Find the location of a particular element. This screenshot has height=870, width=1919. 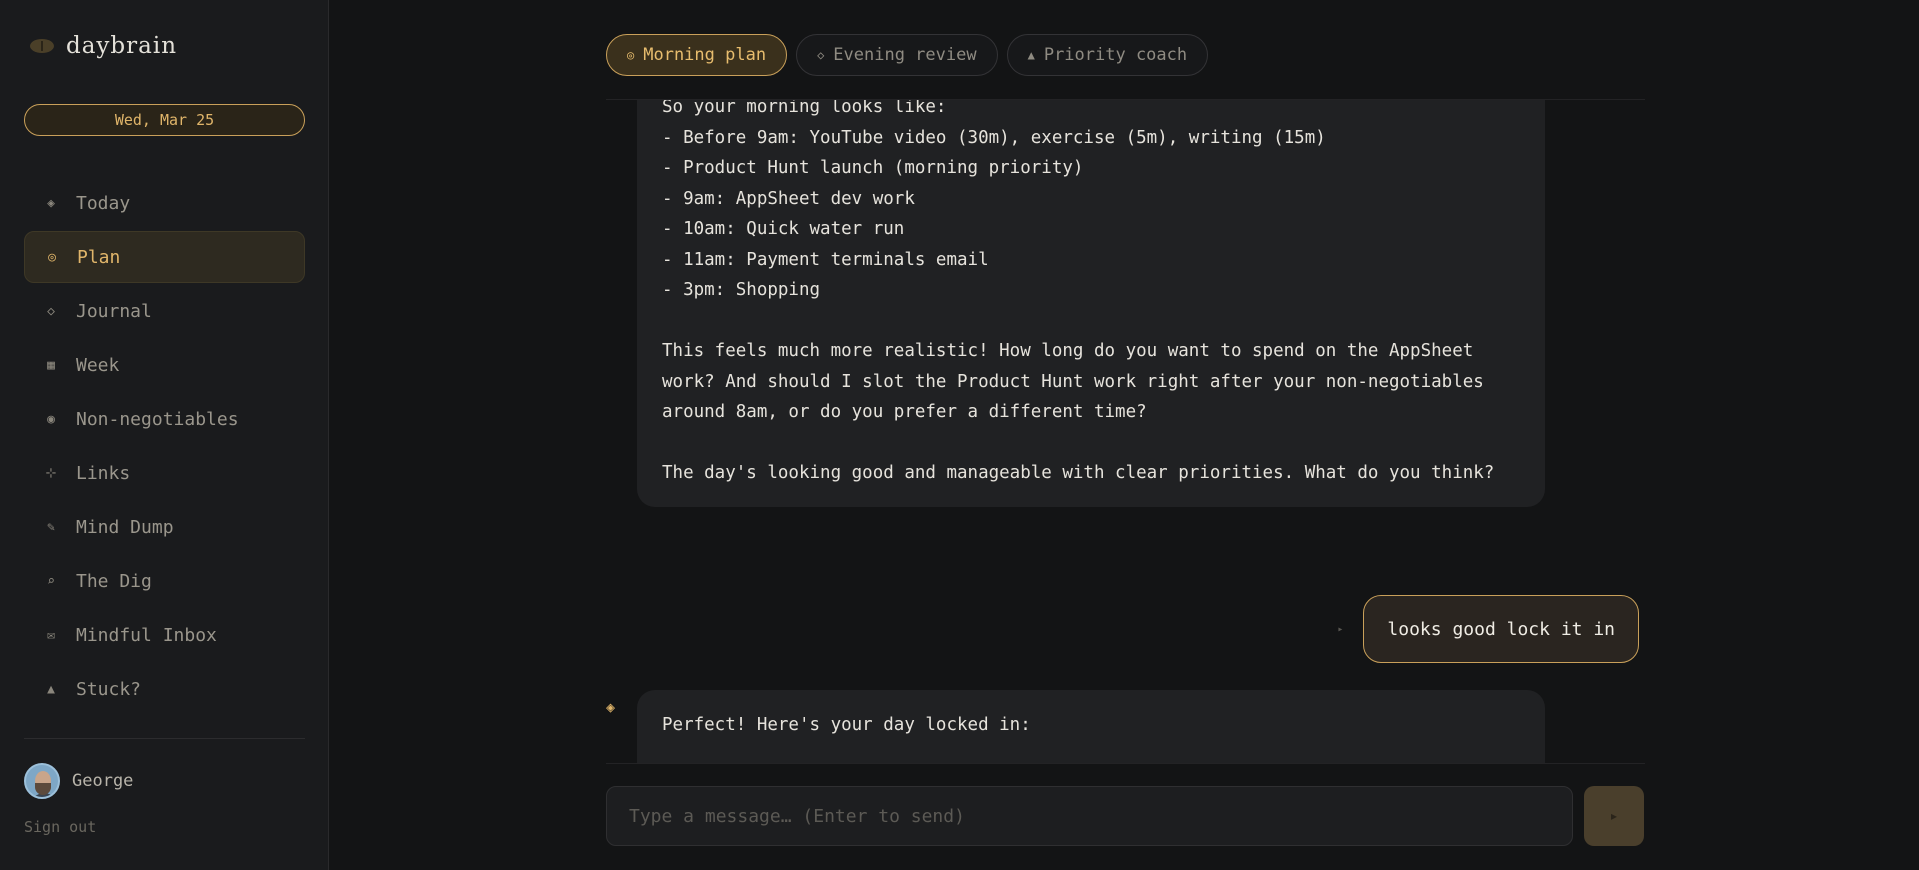

send-icon: ▸ is located at coordinates (1614, 816).